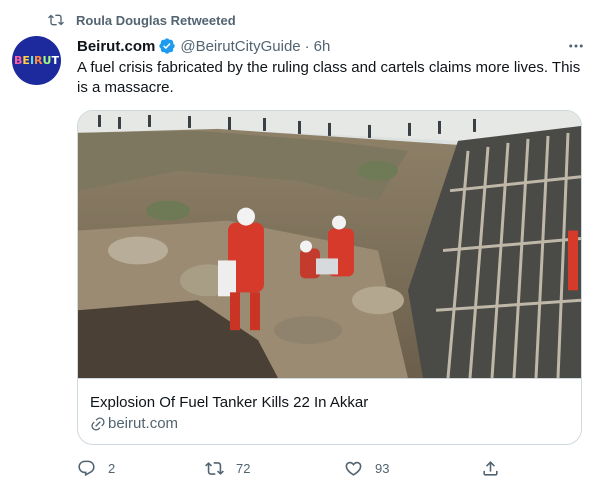 Image resolution: width=598 pixels, height=490 pixels. Describe the element at coordinates (98, 423) in the screenshot. I see `link-icon` at that location.